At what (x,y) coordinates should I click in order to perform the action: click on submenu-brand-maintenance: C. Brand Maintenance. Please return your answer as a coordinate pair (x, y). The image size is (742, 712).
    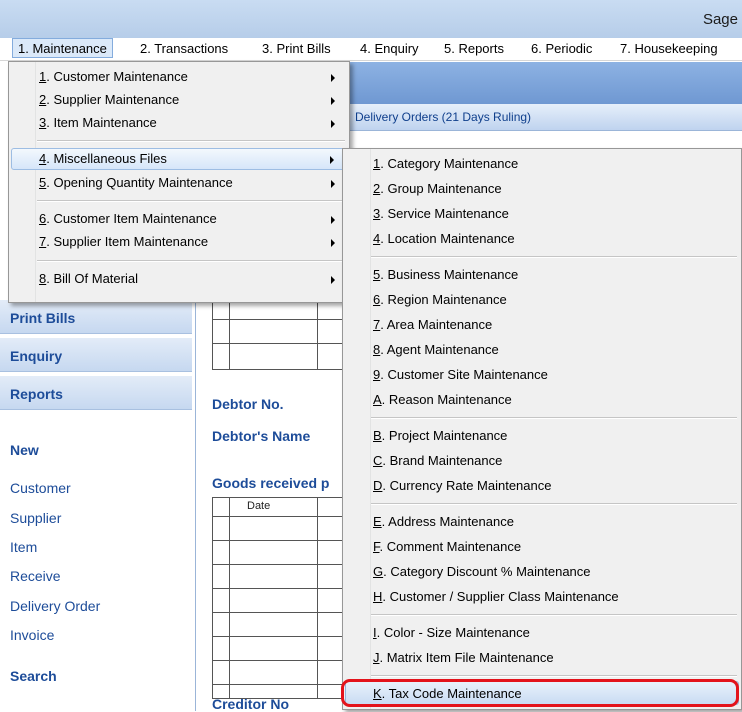
    Looking at the image, I should click on (542, 461).